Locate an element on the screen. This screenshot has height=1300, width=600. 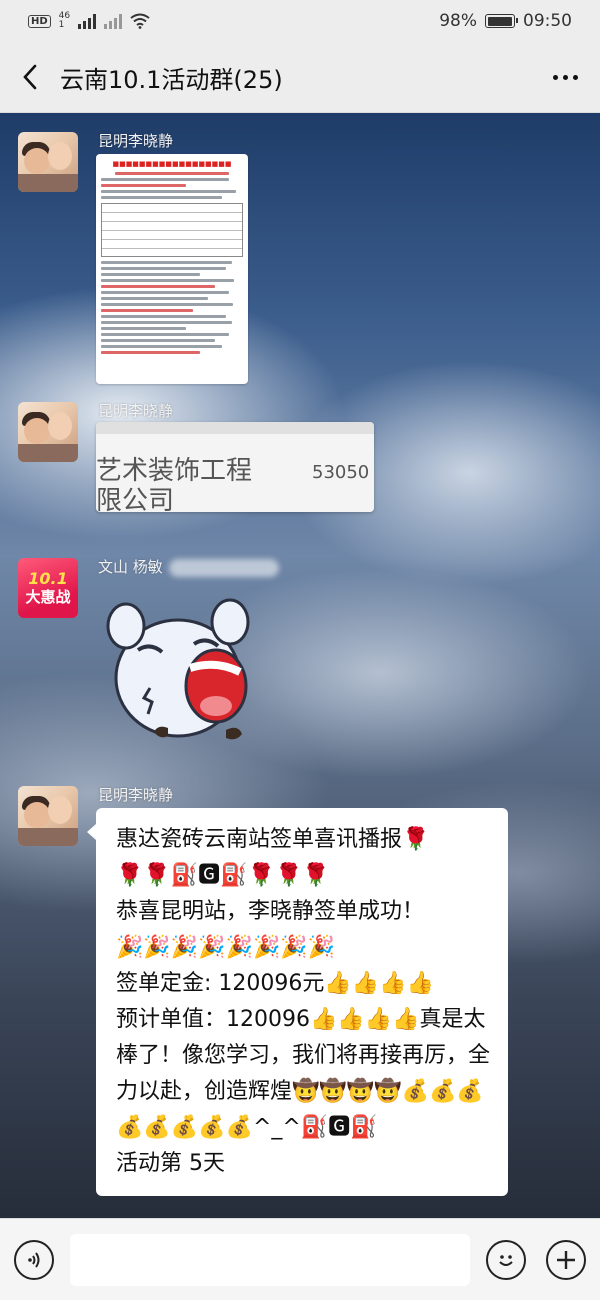
image-text-number: 53050 is located at coordinates (341, 472).